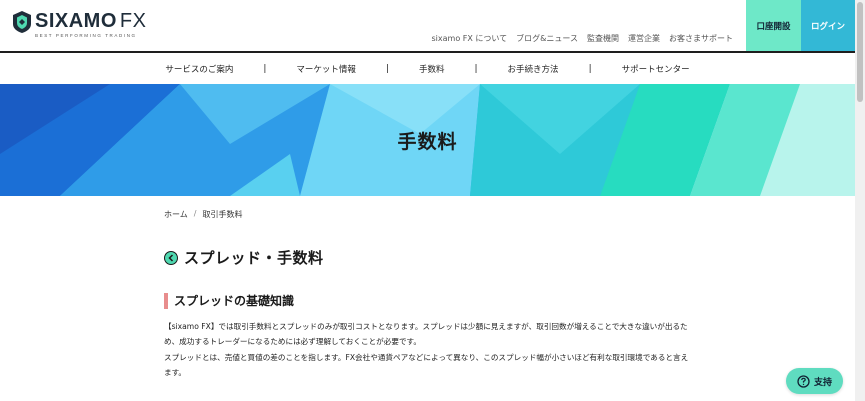 This screenshot has height=401, width=865. What do you see at coordinates (470, 38) in the screenshot?
I see `top-link-about: sixamo FX について` at bounding box center [470, 38].